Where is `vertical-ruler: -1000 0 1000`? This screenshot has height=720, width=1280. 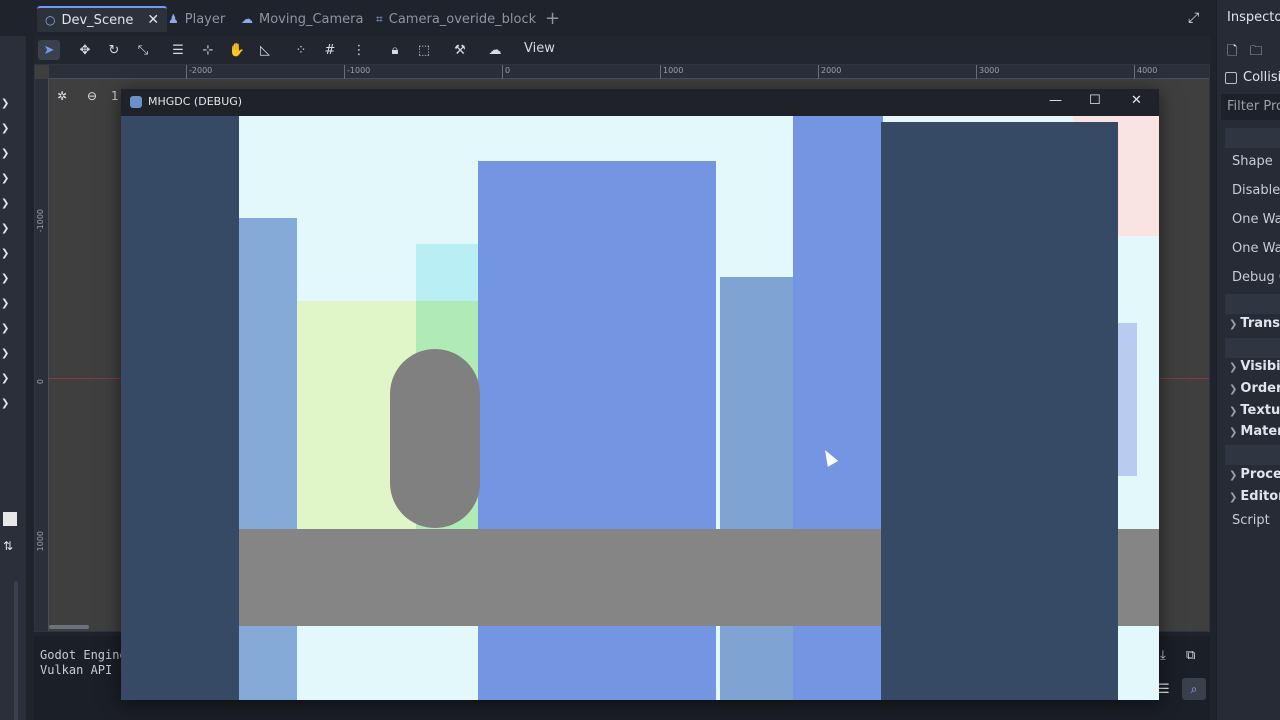
vertical-ruler: -1000 0 1000 is located at coordinates (42, 355).